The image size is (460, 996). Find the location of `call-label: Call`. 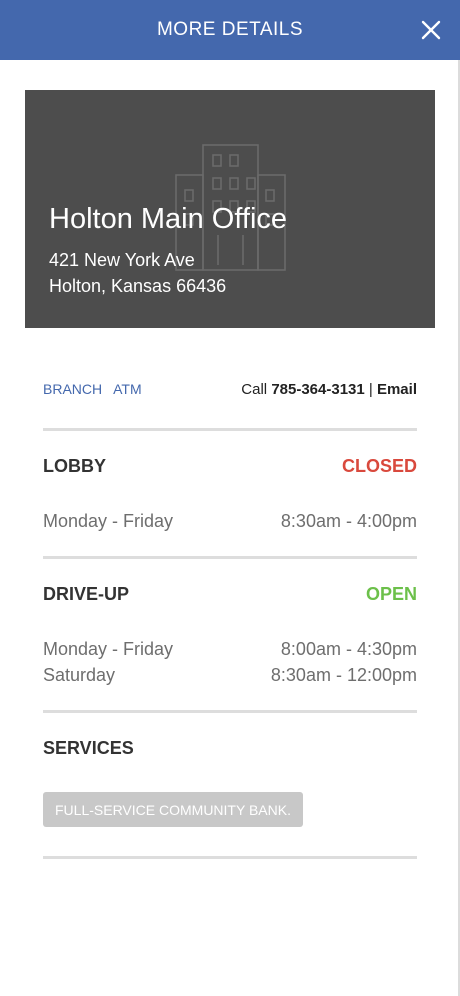

call-label: Call is located at coordinates (256, 389).